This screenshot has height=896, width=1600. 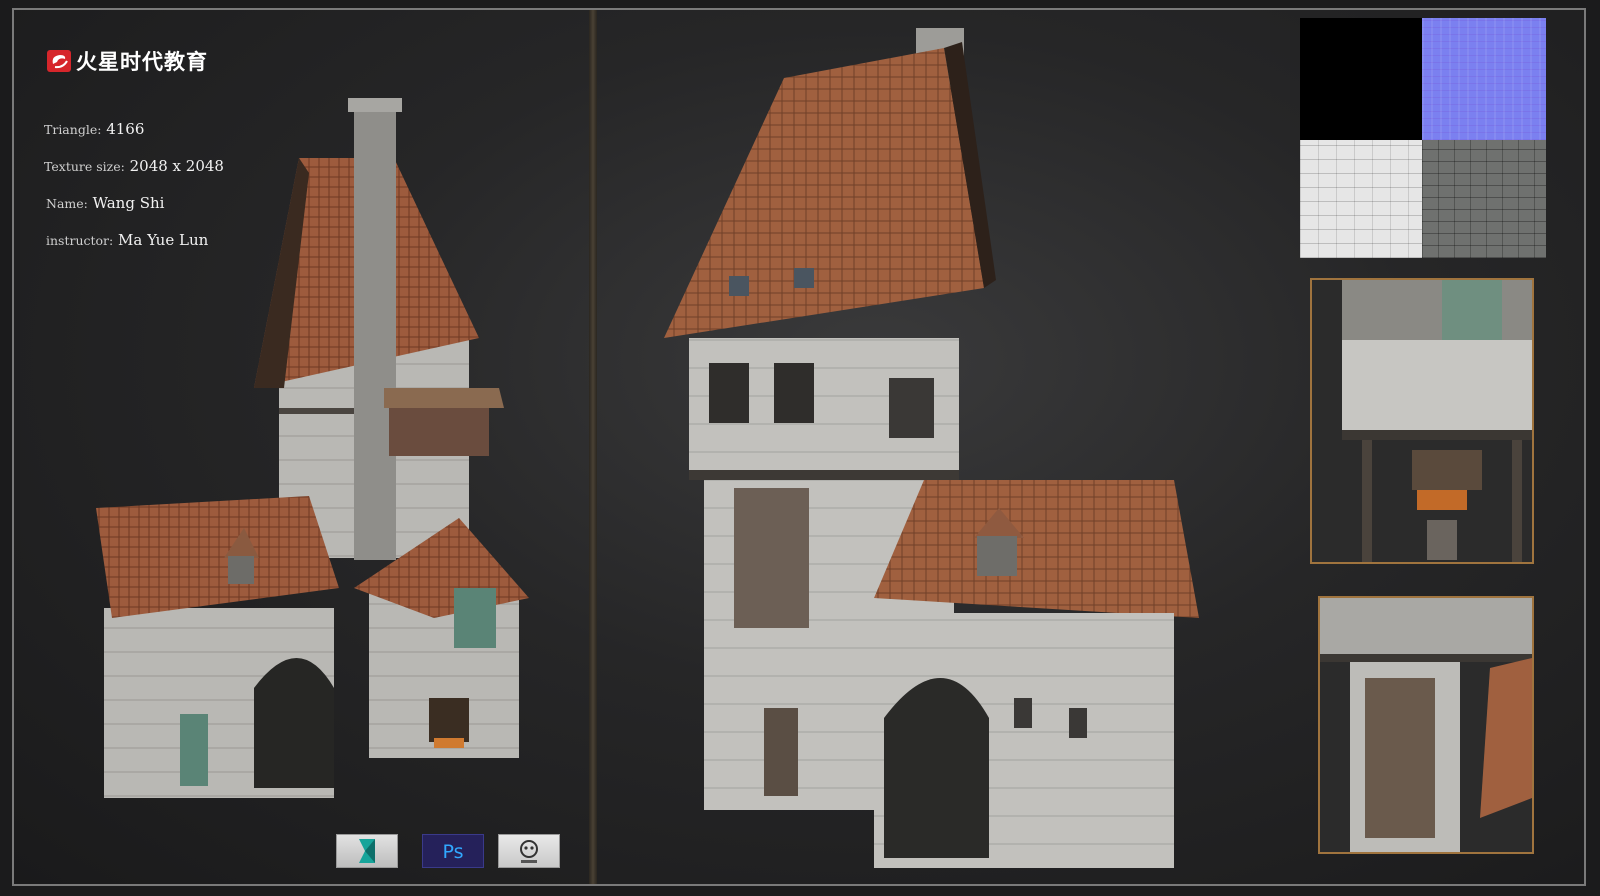 I want to click on substance-painter-icon, so click(x=529, y=851).